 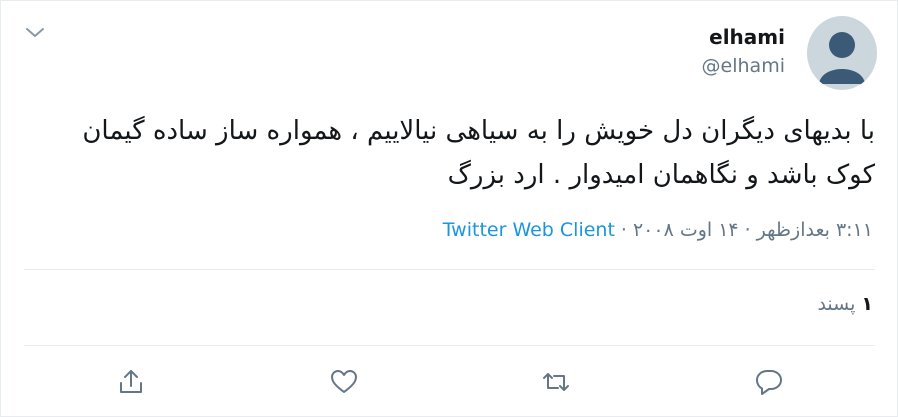 What do you see at coordinates (743, 66) in the screenshot?
I see `user-handle: @elhami` at bounding box center [743, 66].